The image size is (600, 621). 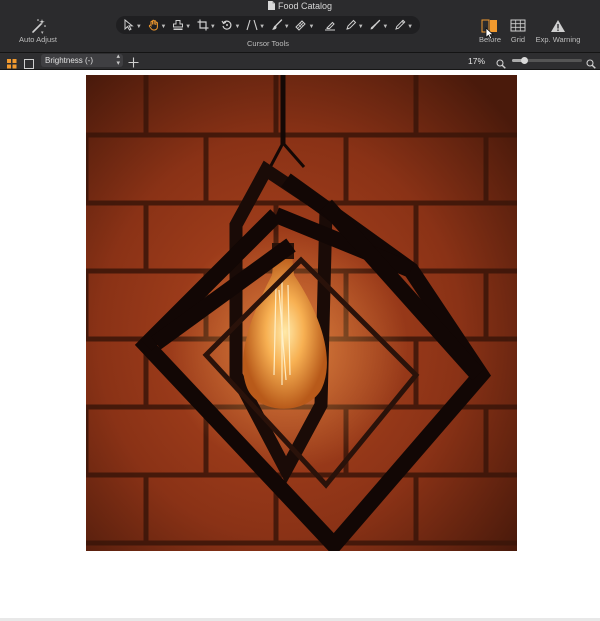 I want to click on select-tool: ▼, so click(x=132, y=25).